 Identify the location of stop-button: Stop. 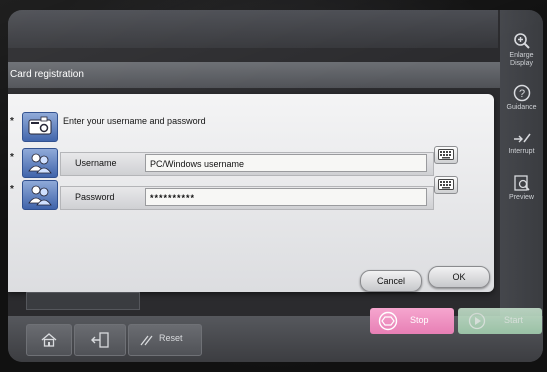
(412, 321).